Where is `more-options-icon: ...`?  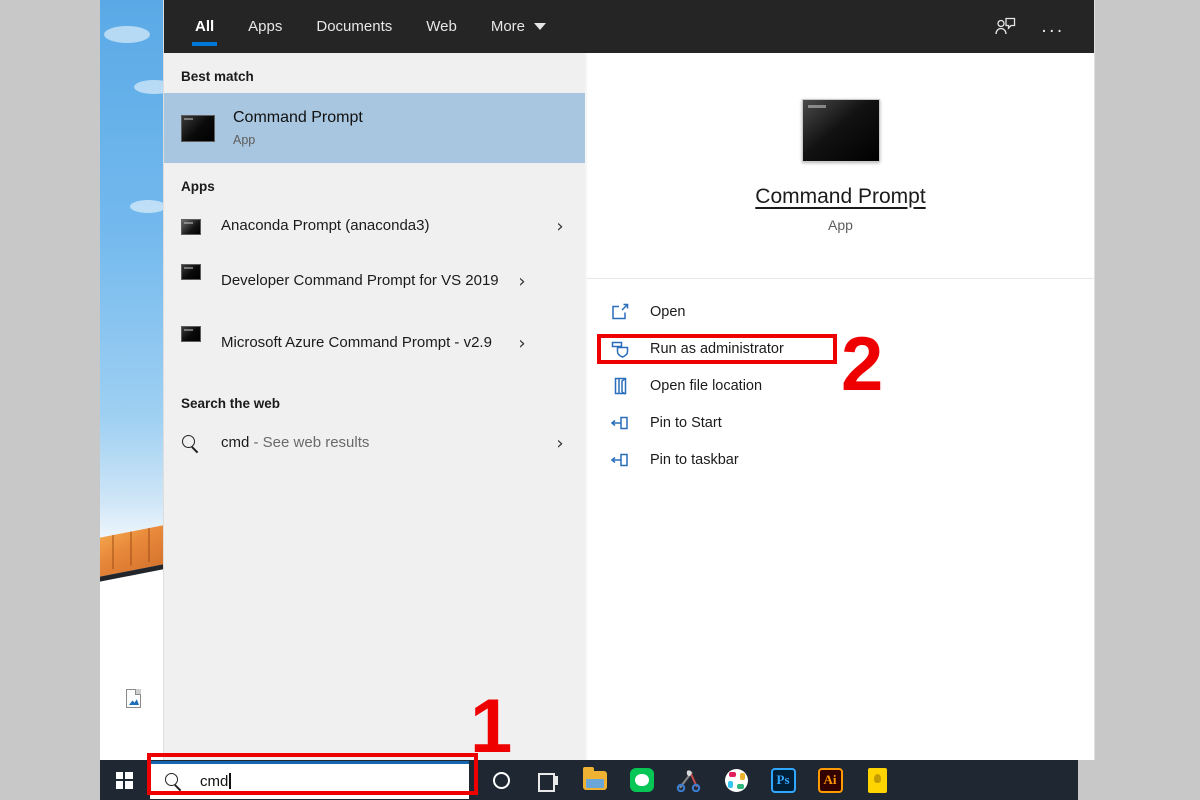
more-options-icon: ... is located at coordinates (1053, 27).